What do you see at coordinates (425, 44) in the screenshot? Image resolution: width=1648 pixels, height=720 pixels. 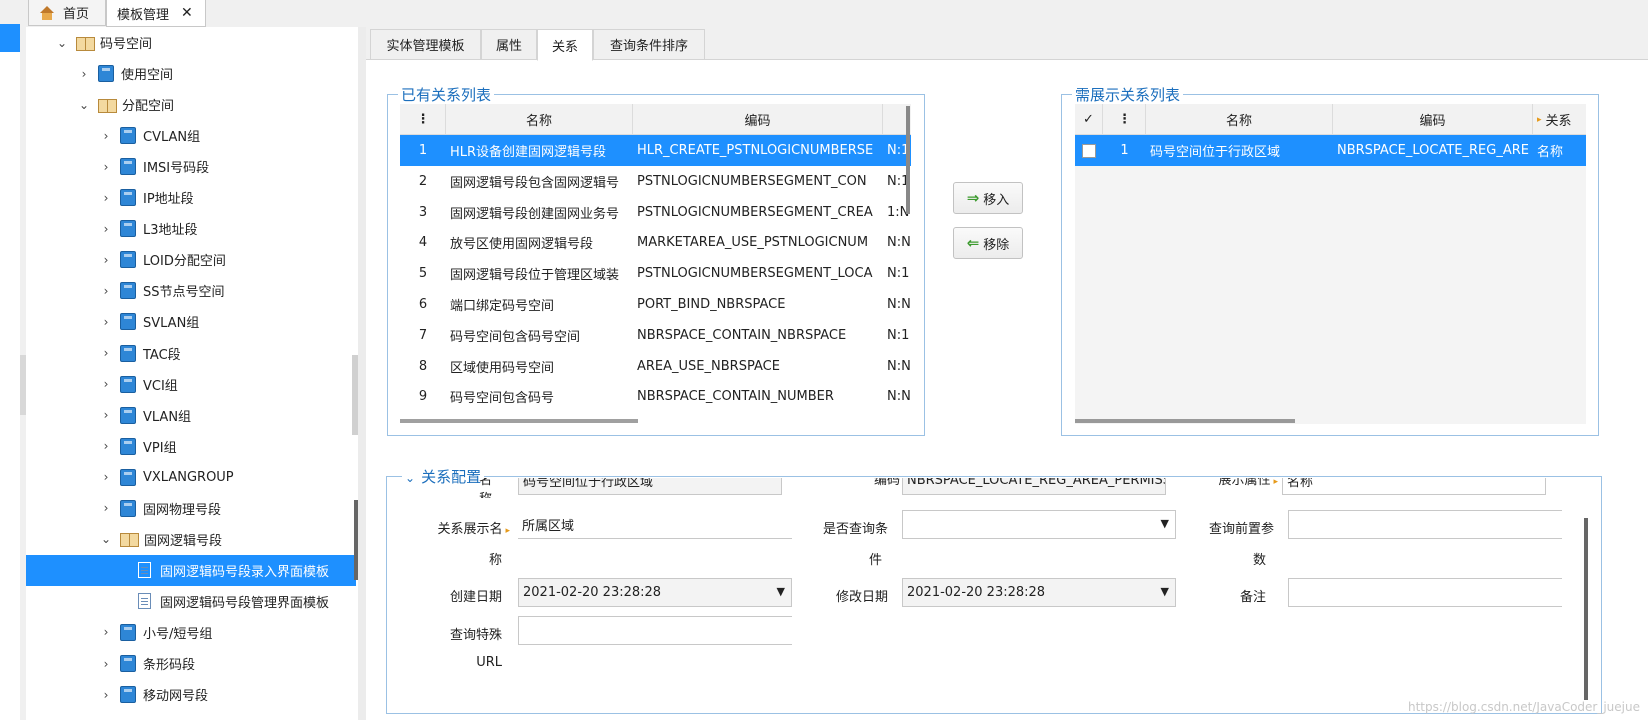 I see `tab-entity-template: 实体管理模板` at bounding box center [425, 44].